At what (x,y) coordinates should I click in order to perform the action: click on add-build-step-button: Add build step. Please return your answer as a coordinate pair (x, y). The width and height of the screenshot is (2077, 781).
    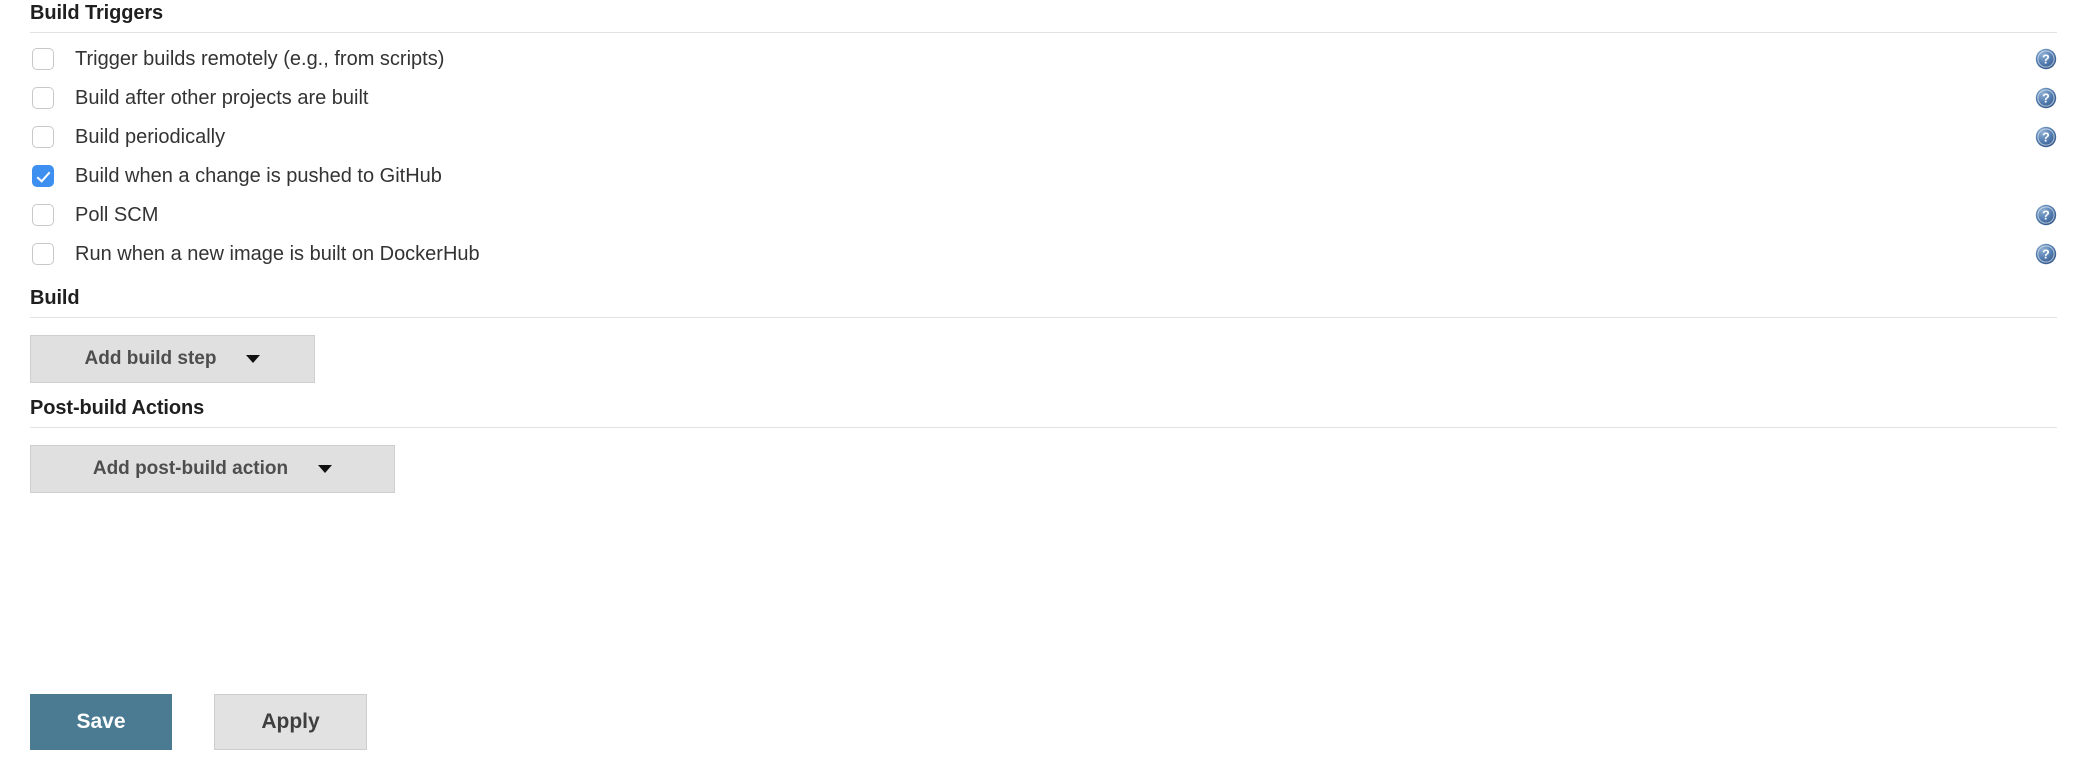
    Looking at the image, I should click on (172, 359).